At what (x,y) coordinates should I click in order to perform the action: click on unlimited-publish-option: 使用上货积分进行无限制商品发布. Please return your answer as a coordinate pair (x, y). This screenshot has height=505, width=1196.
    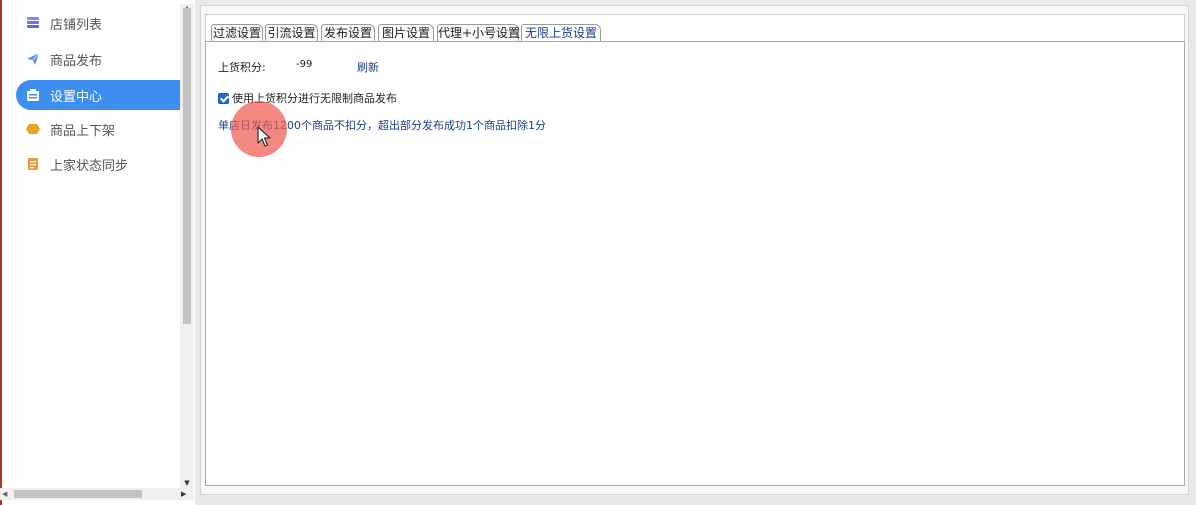
    Looking at the image, I should click on (307, 98).